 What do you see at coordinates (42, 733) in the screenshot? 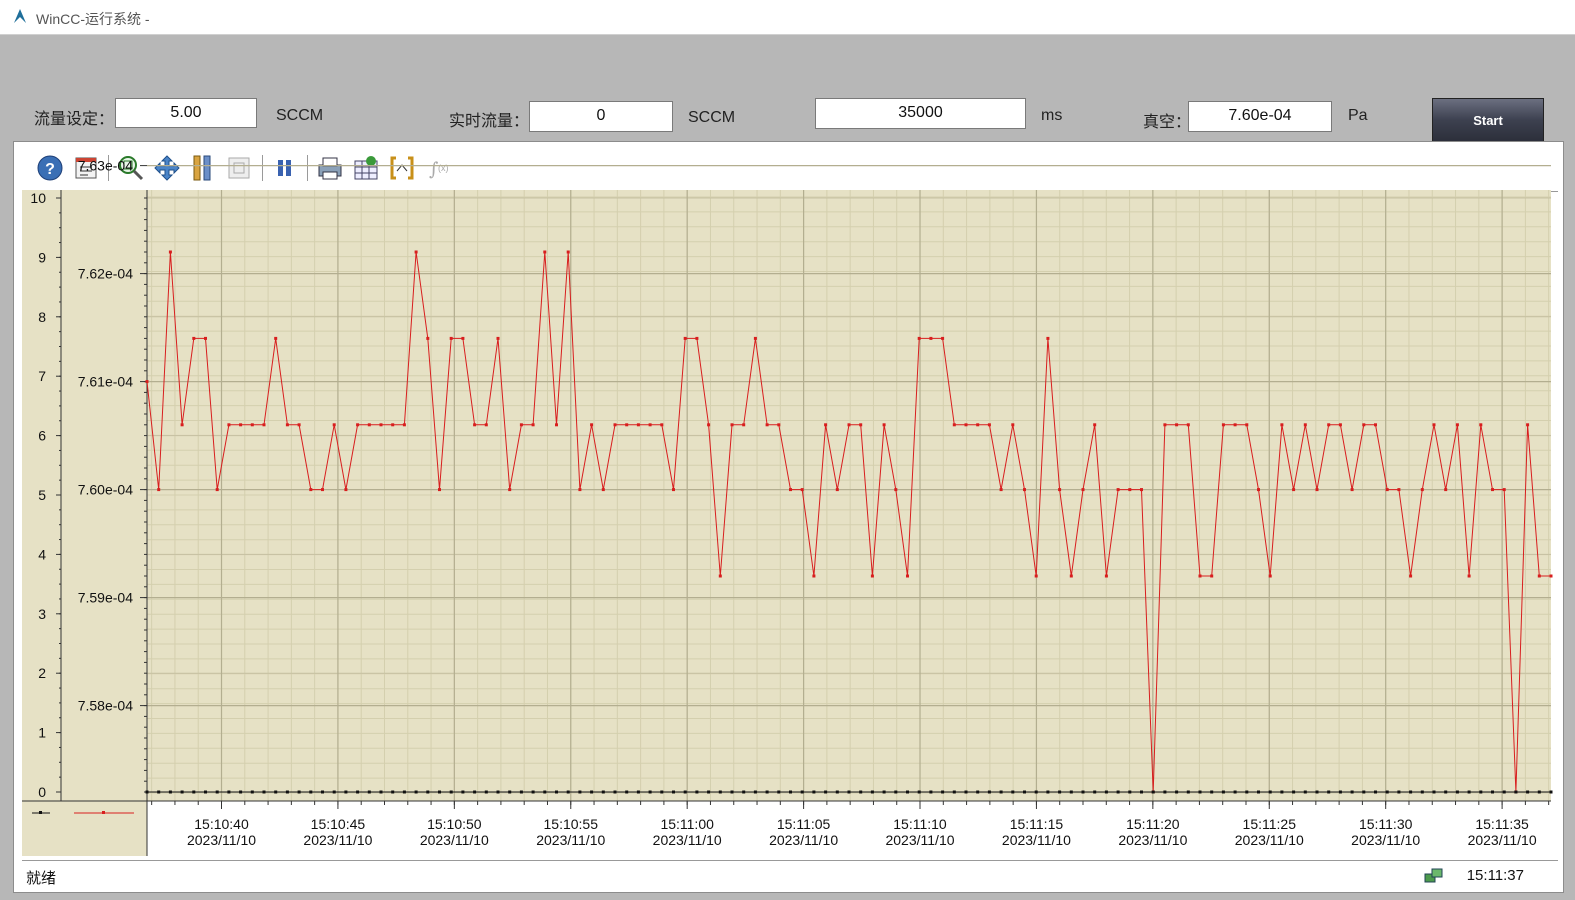
I see `y-left-tick-label: 1` at bounding box center [42, 733].